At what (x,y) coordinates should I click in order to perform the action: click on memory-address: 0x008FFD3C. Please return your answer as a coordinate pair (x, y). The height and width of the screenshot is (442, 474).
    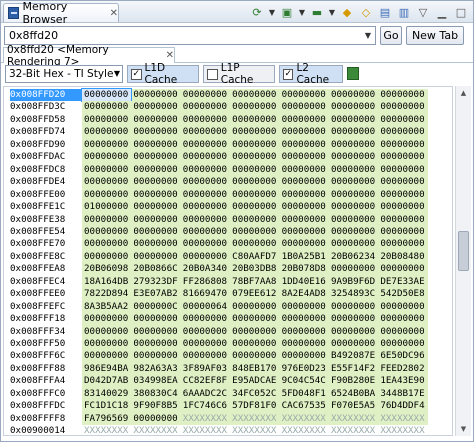
    Looking at the image, I should click on (46, 107).